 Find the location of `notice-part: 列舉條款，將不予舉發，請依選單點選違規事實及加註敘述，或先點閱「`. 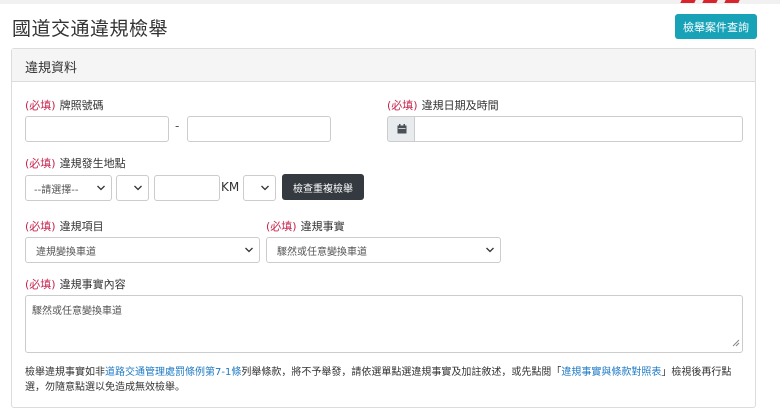

notice-part: 列舉條款，將不予舉發，請依選單點選違規事實及加註敘述，或先點閱「 is located at coordinates (401, 372).